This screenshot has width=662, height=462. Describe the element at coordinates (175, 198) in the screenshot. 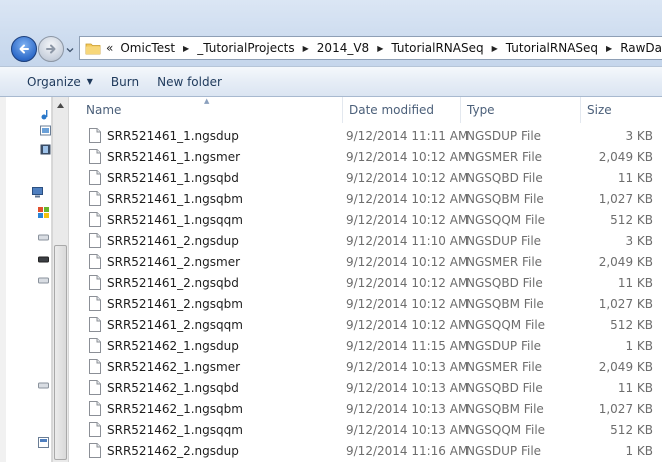

I see `file-name: SRR521461_1.ngsqbm` at that location.